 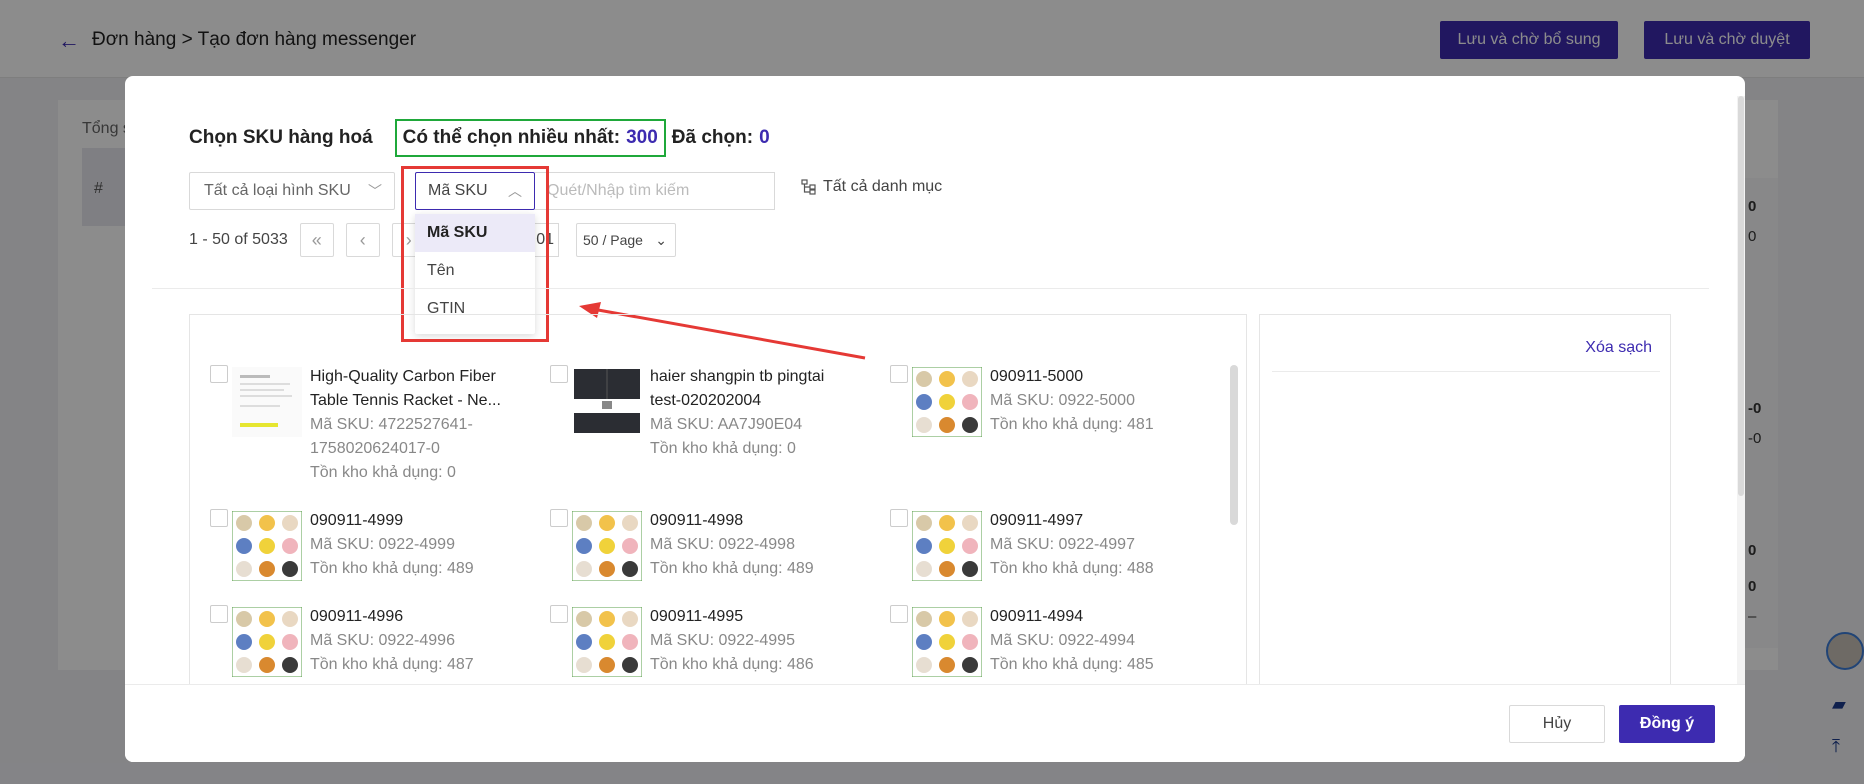 I want to click on sku-type-select-value: Tất cả loại hình SKU, so click(x=277, y=190).